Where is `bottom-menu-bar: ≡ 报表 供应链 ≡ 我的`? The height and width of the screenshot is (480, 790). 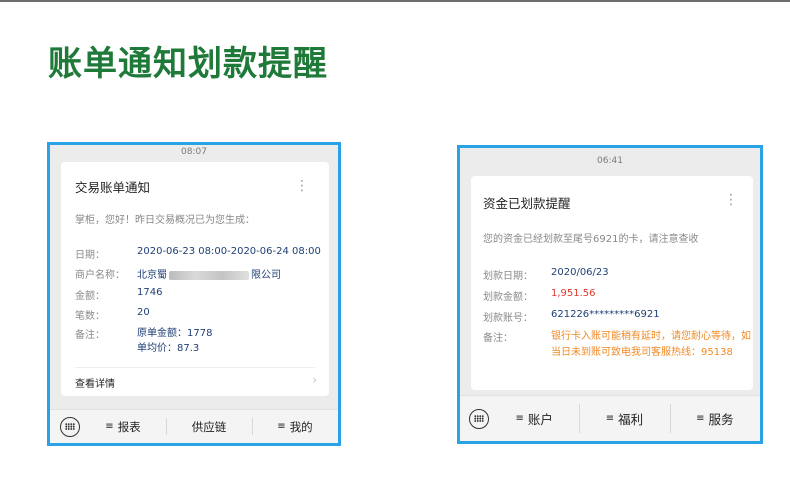 bottom-menu-bar: ≡ 报表 供应链 ≡ 我的 is located at coordinates (194, 426).